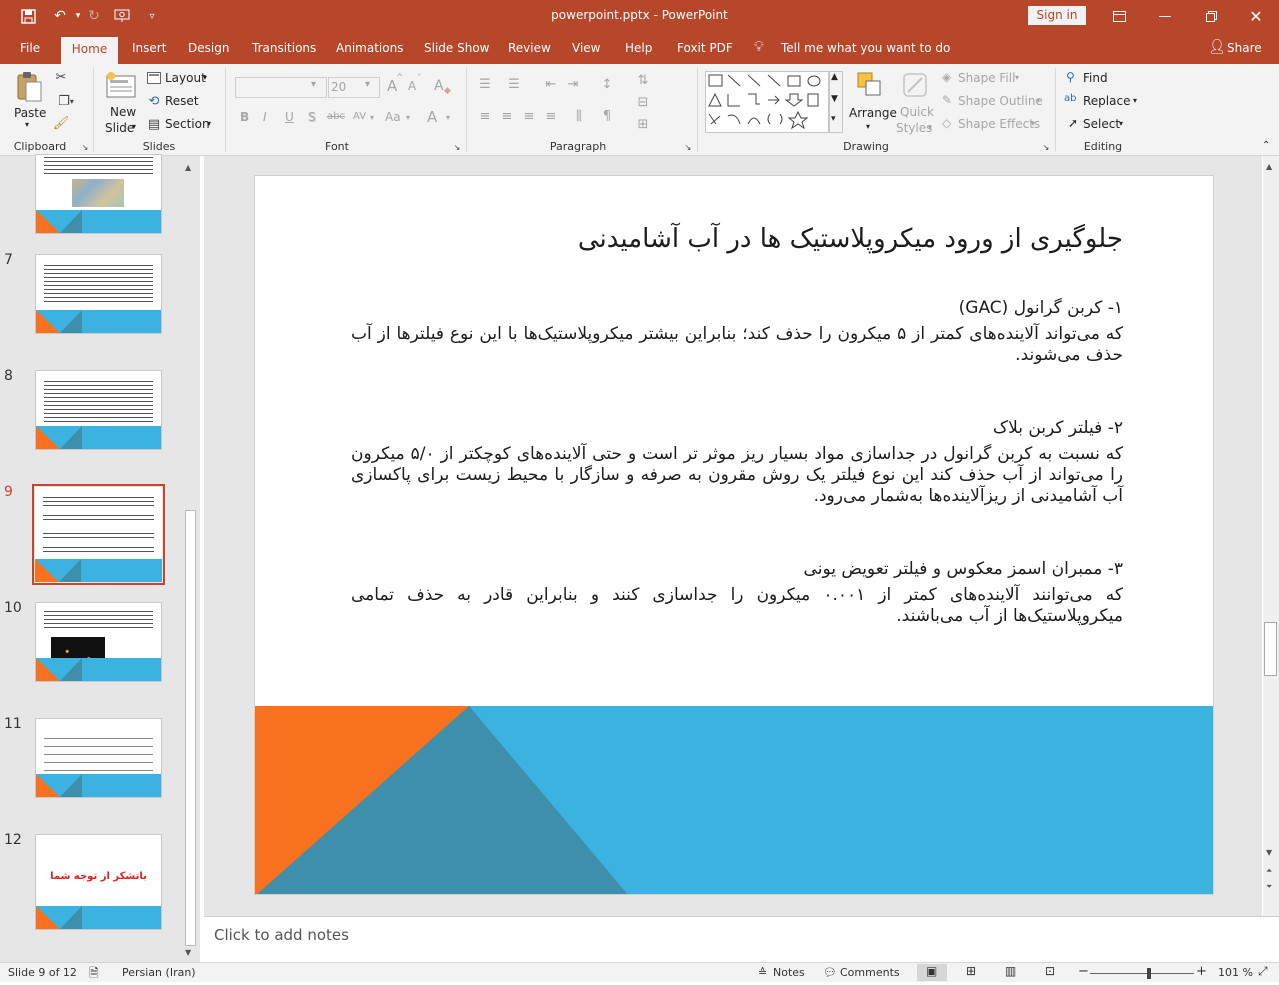  Describe the element at coordinates (999, 124) in the screenshot. I see `shape-effects-button: Shape Effects` at that location.